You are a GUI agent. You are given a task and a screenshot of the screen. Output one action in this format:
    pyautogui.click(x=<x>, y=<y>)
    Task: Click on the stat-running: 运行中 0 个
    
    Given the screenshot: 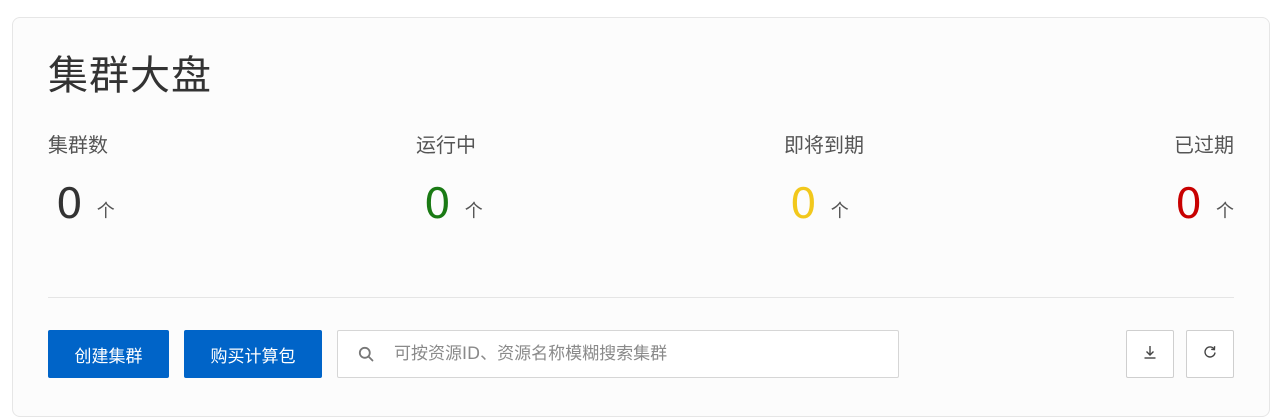 What is the action you would take?
    pyautogui.click(x=516, y=179)
    